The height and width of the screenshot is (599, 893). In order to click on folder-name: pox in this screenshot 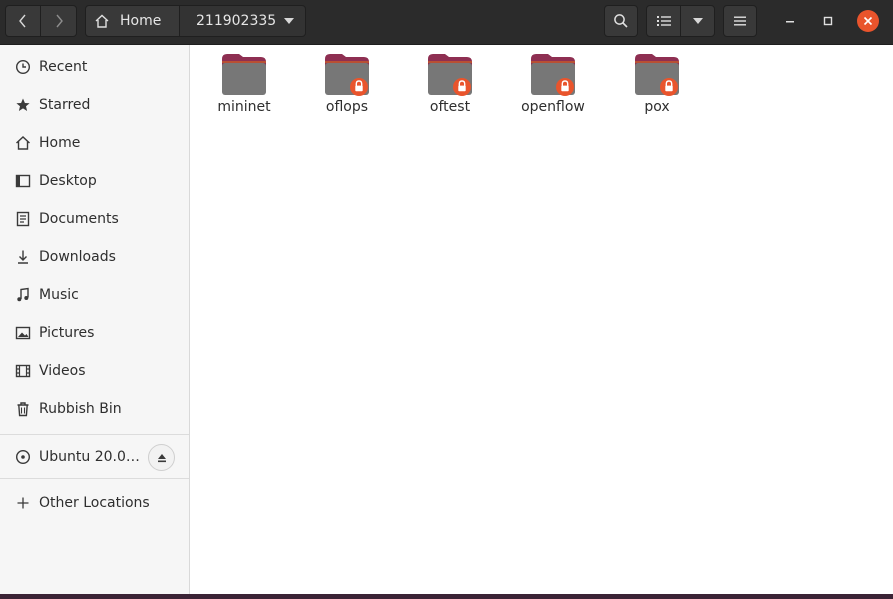, I will do `click(657, 107)`.